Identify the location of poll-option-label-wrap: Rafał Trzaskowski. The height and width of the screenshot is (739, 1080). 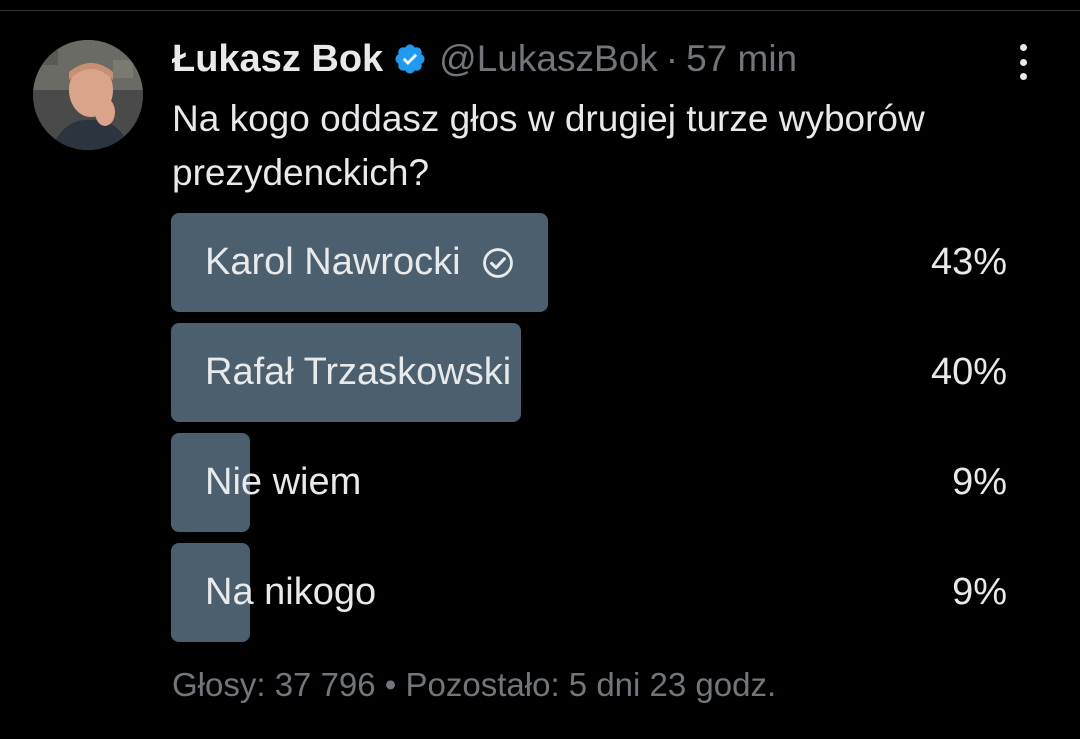
(358, 372).